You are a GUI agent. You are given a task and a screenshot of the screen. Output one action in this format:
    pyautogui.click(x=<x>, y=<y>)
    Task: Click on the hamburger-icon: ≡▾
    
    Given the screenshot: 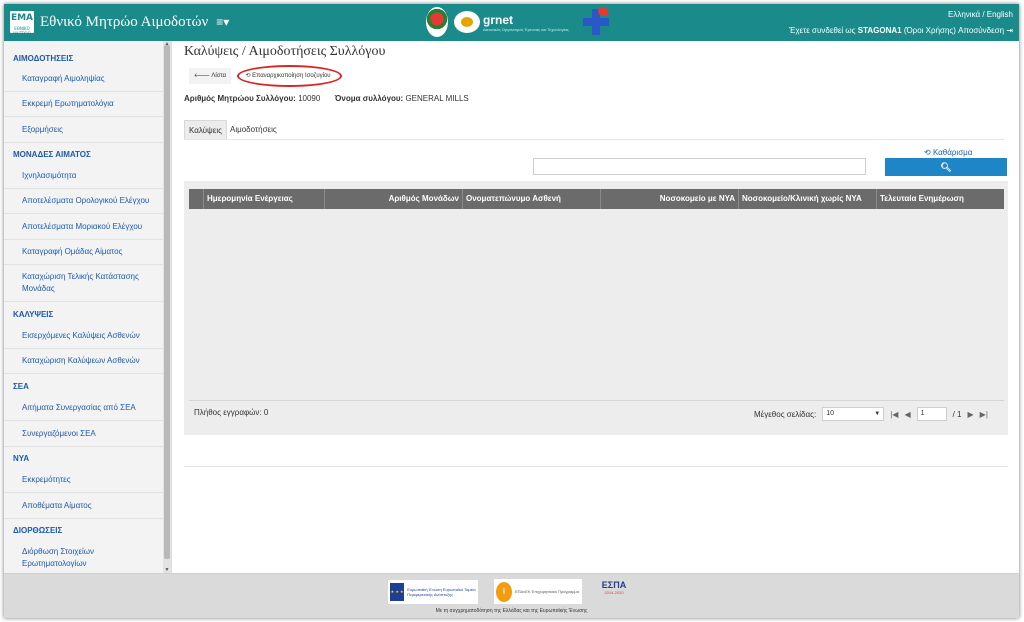 What is the action you would take?
    pyautogui.click(x=222, y=22)
    